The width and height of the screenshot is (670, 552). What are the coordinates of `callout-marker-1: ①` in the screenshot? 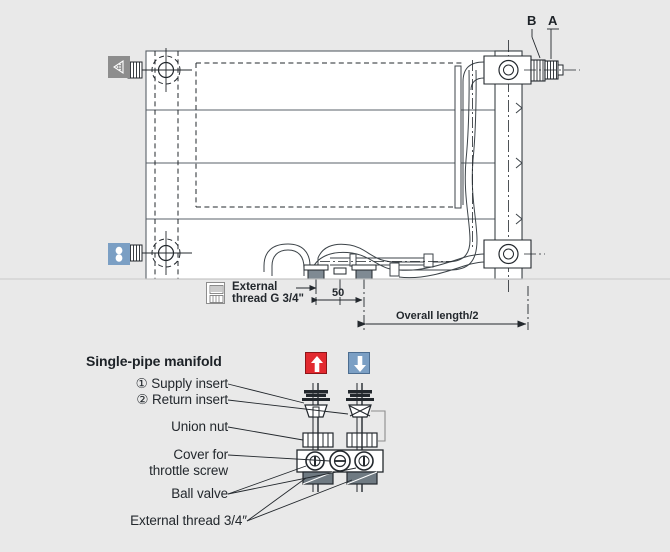 It's located at (141, 383).